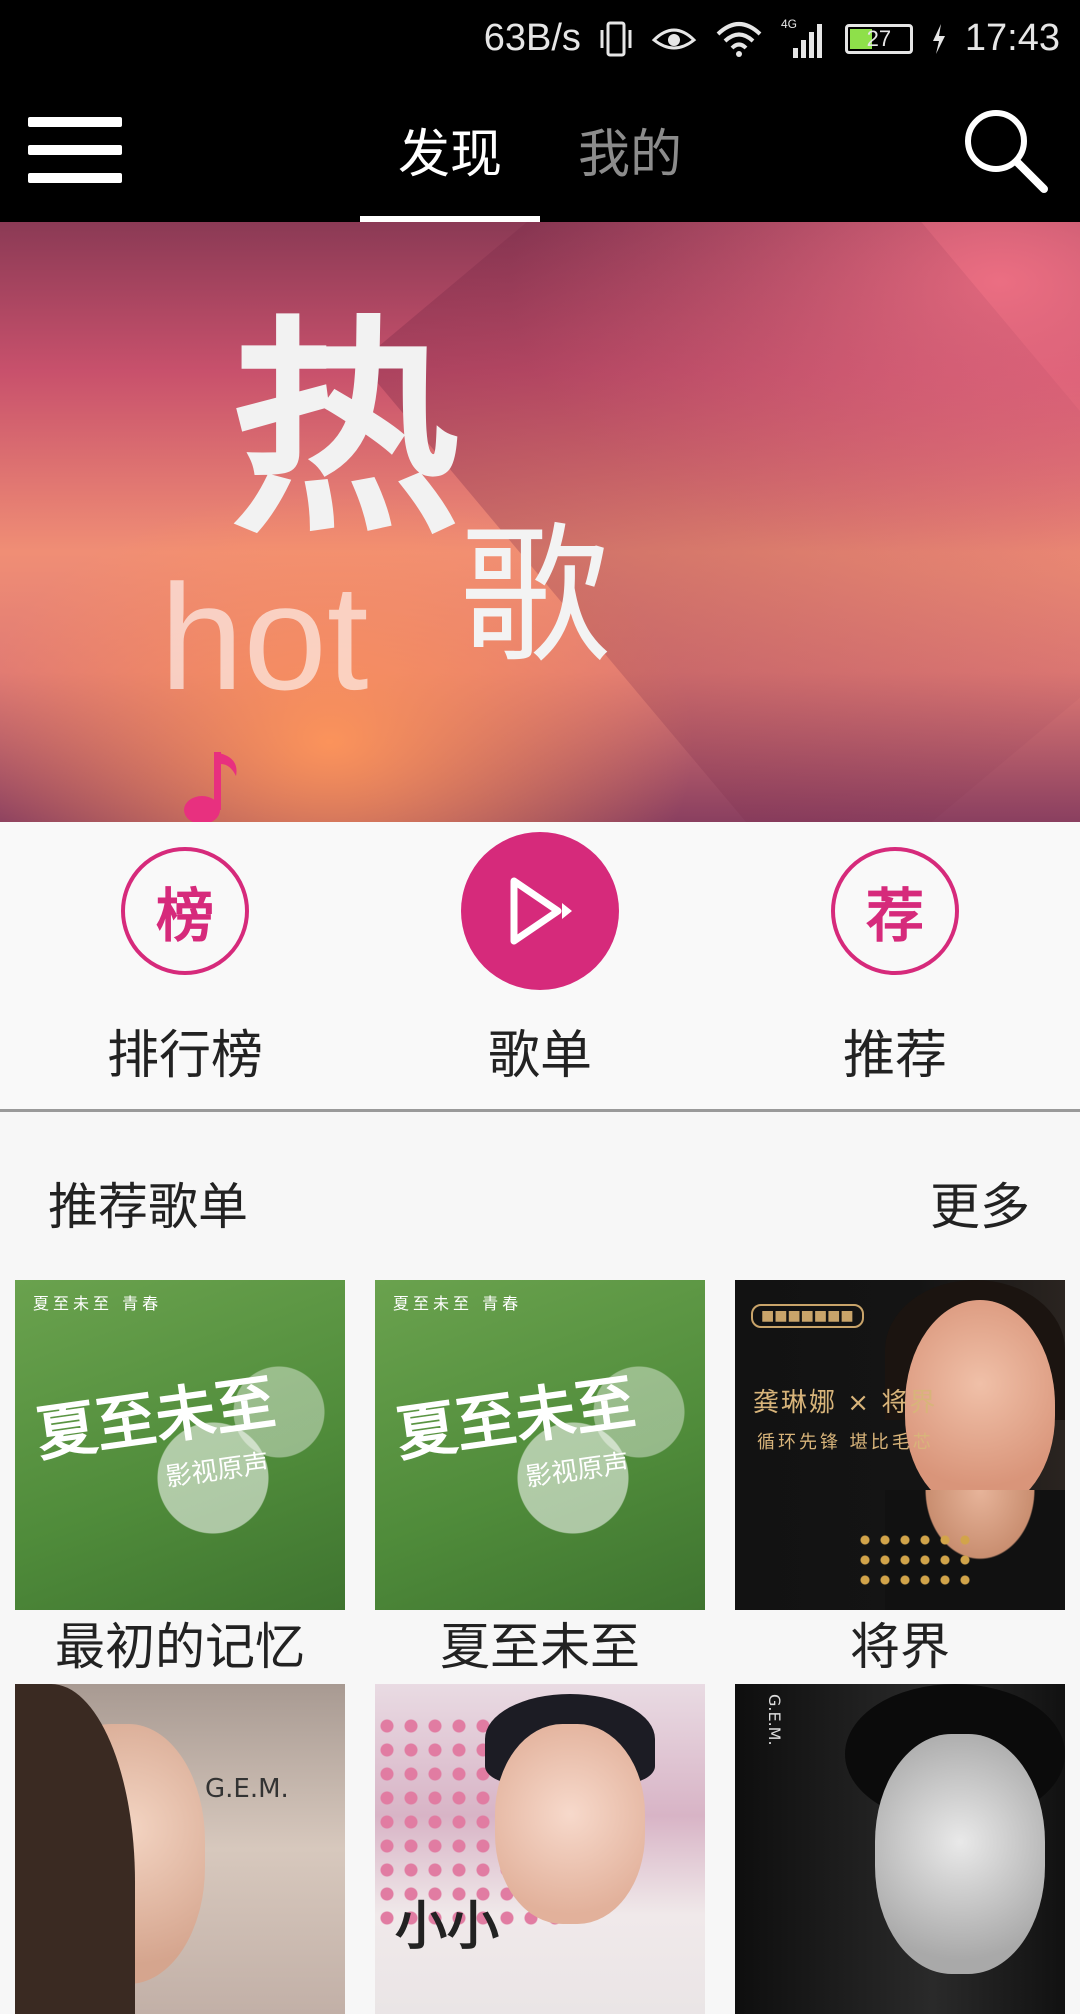 This screenshot has width=1080, height=2014. What do you see at coordinates (184, 1056) in the screenshot?
I see `ranking-label: 排行榜` at bounding box center [184, 1056].